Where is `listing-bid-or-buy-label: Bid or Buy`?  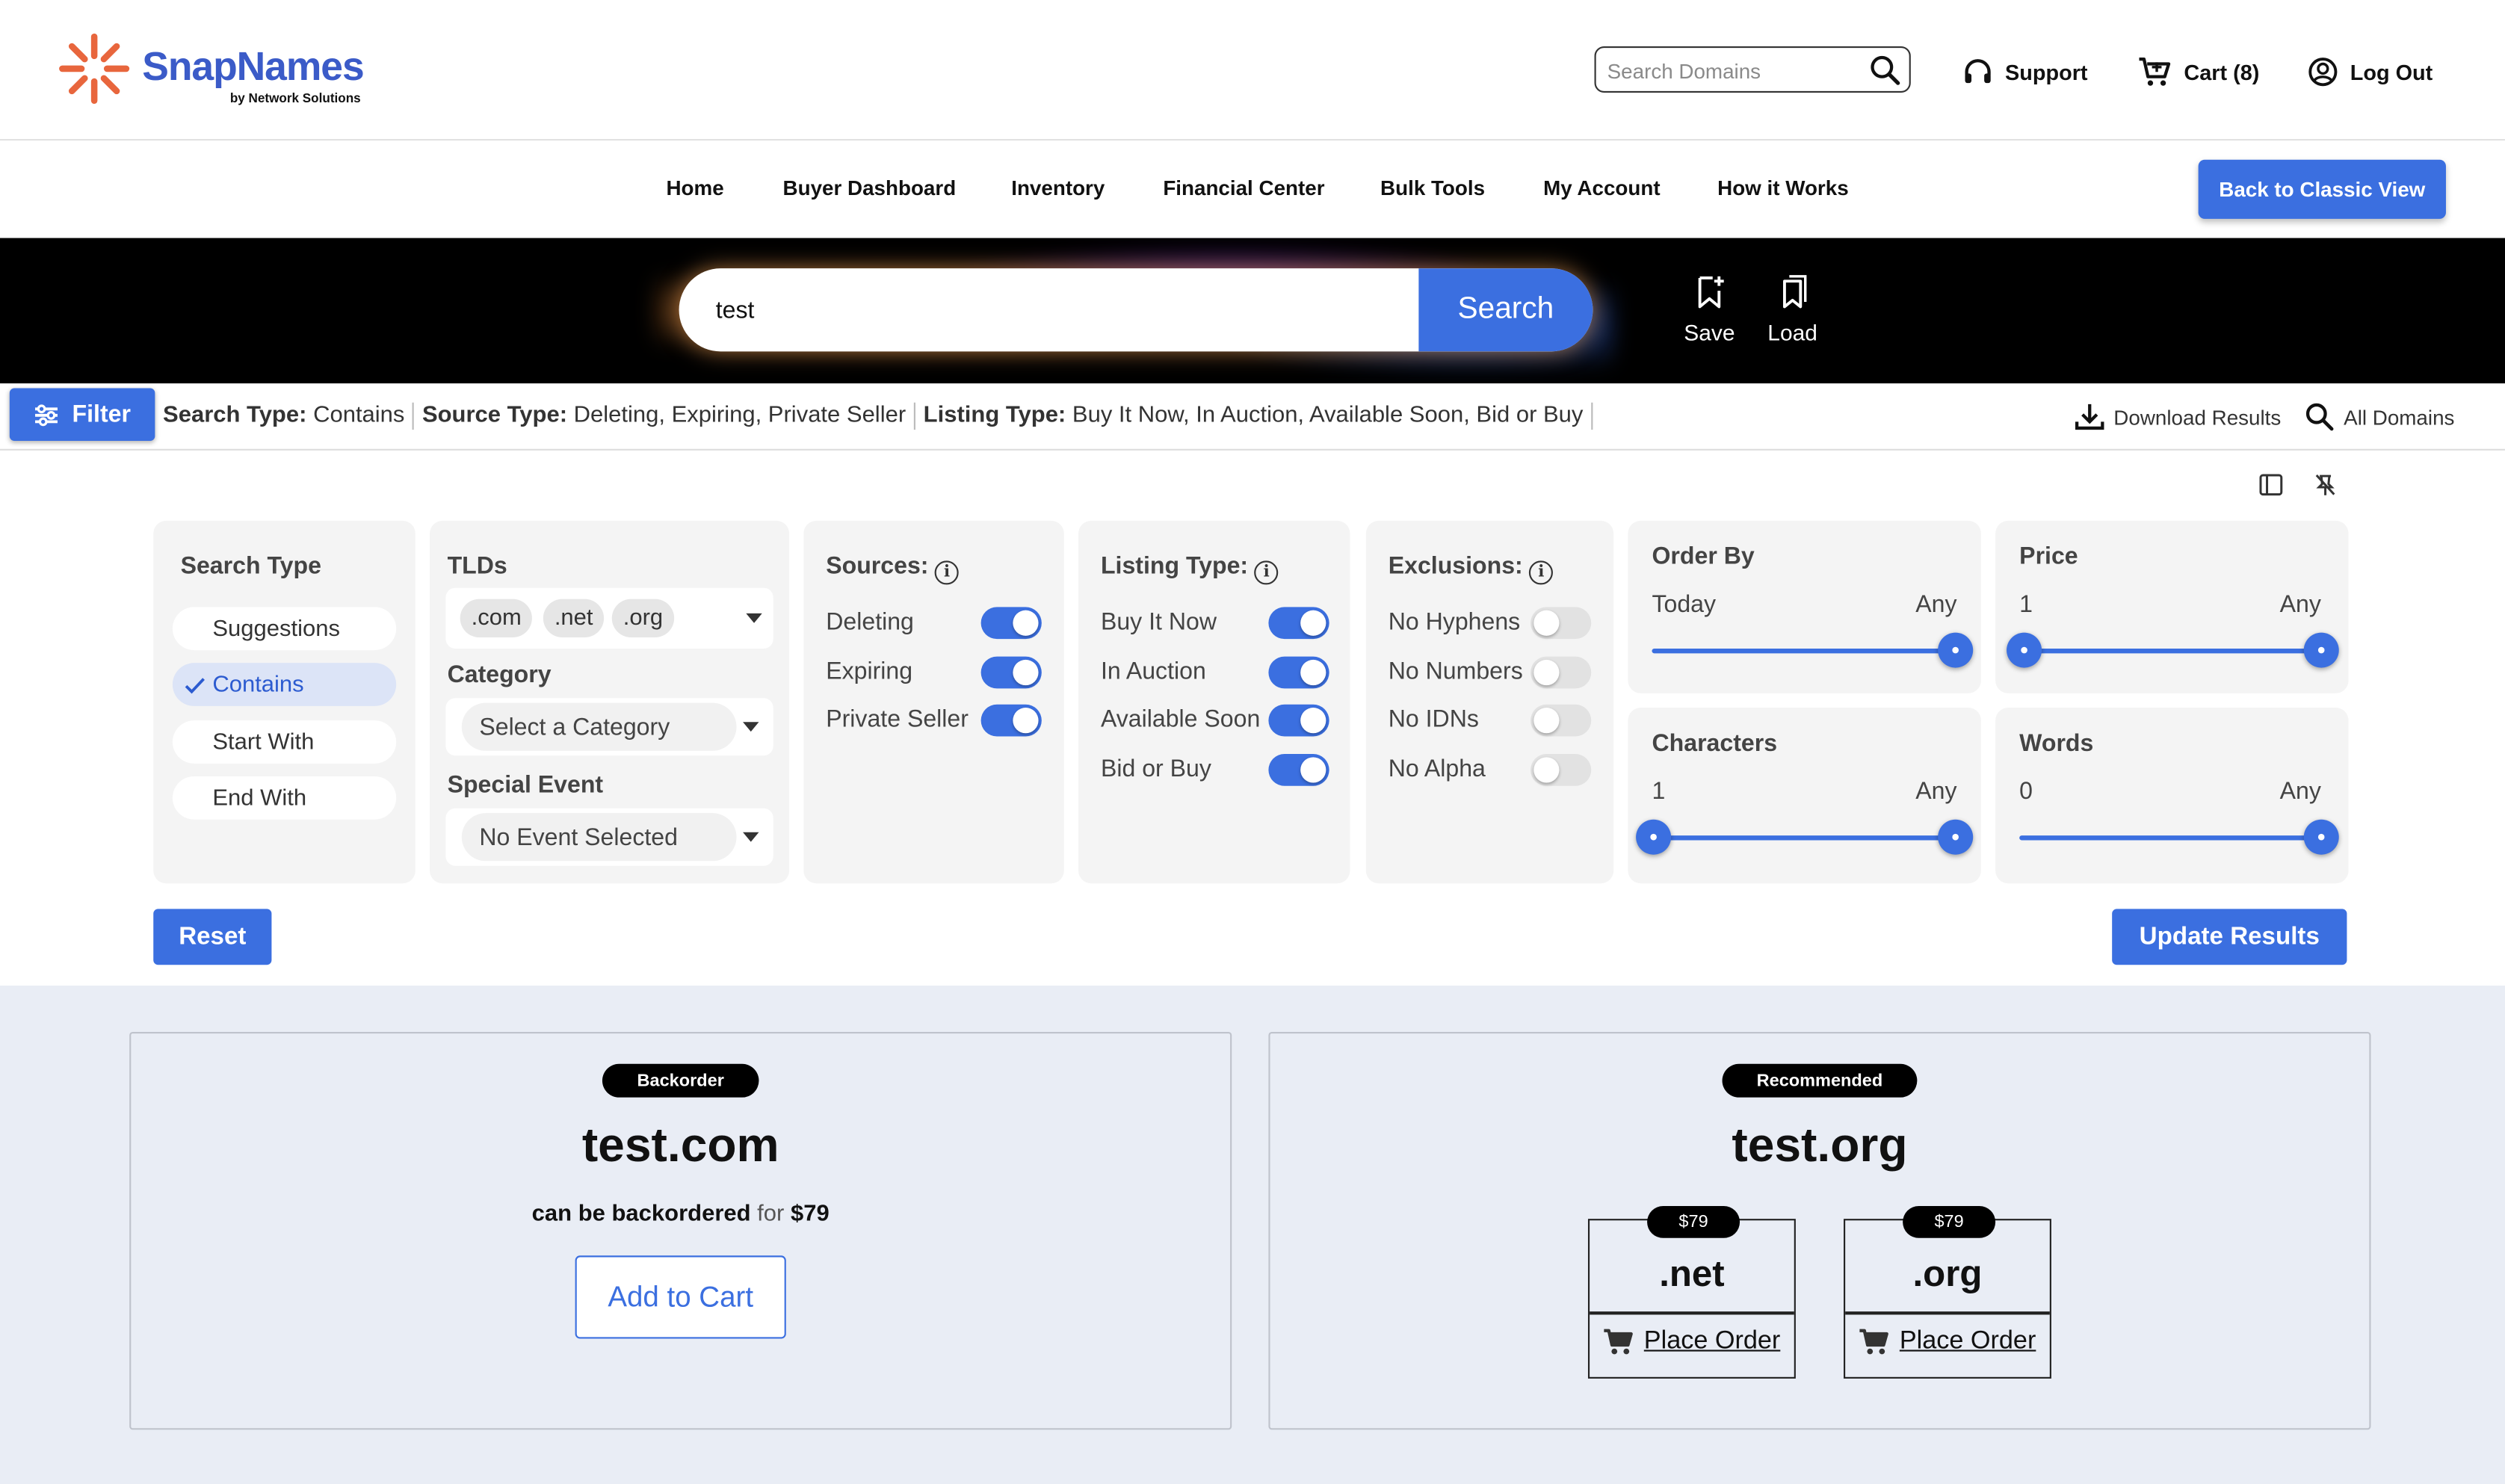
listing-bid-or-buy-label: Bid or Buy is located at coordinates (1155, 769).